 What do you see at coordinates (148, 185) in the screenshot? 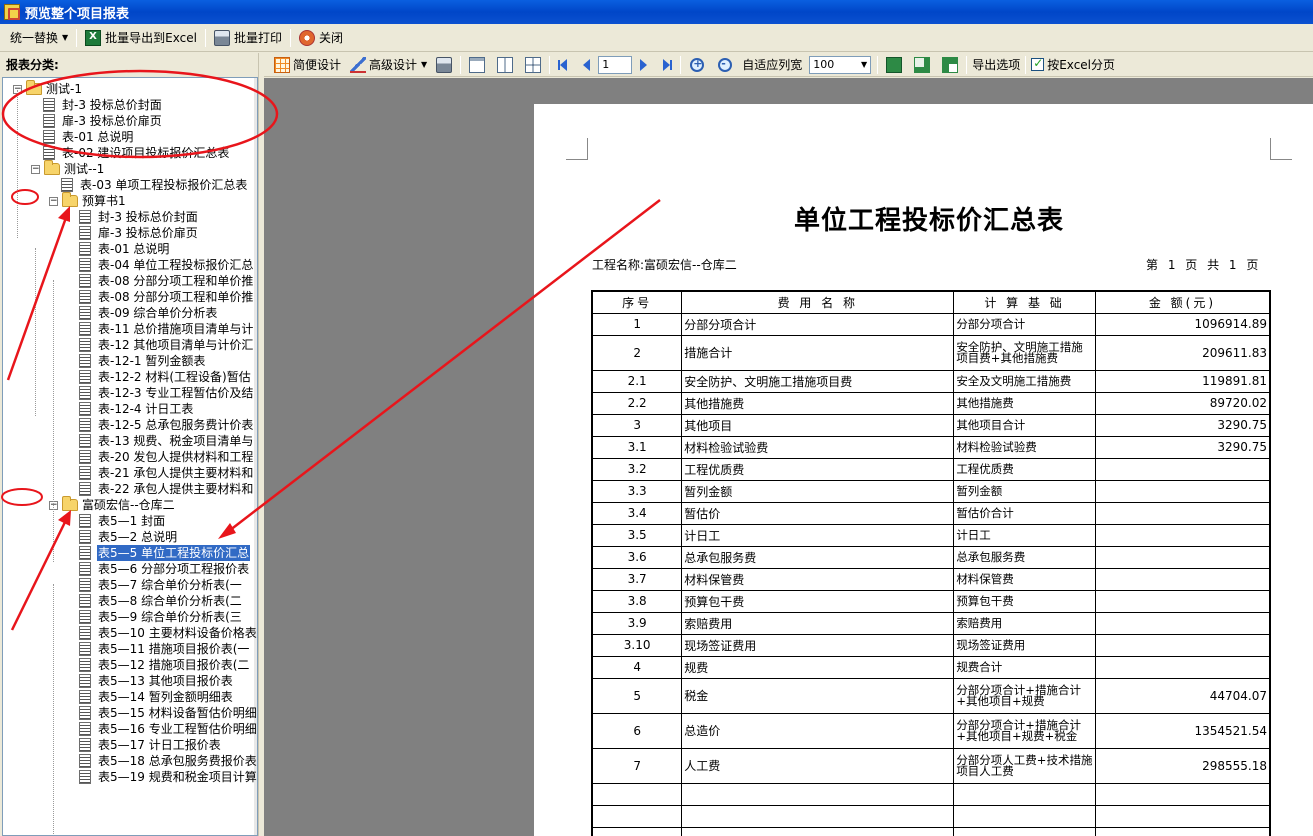
I see `tree-report-item: 表-03 单项工程投标报价汇总表` at bounding box center [148, 185].